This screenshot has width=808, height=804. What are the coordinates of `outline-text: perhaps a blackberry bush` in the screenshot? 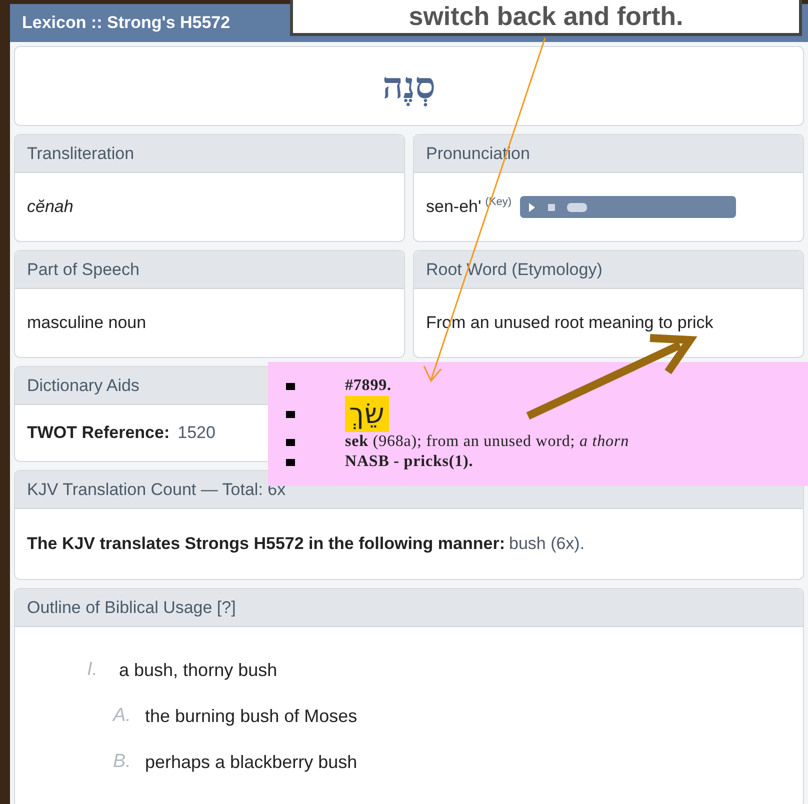 It's located at (251, 762).